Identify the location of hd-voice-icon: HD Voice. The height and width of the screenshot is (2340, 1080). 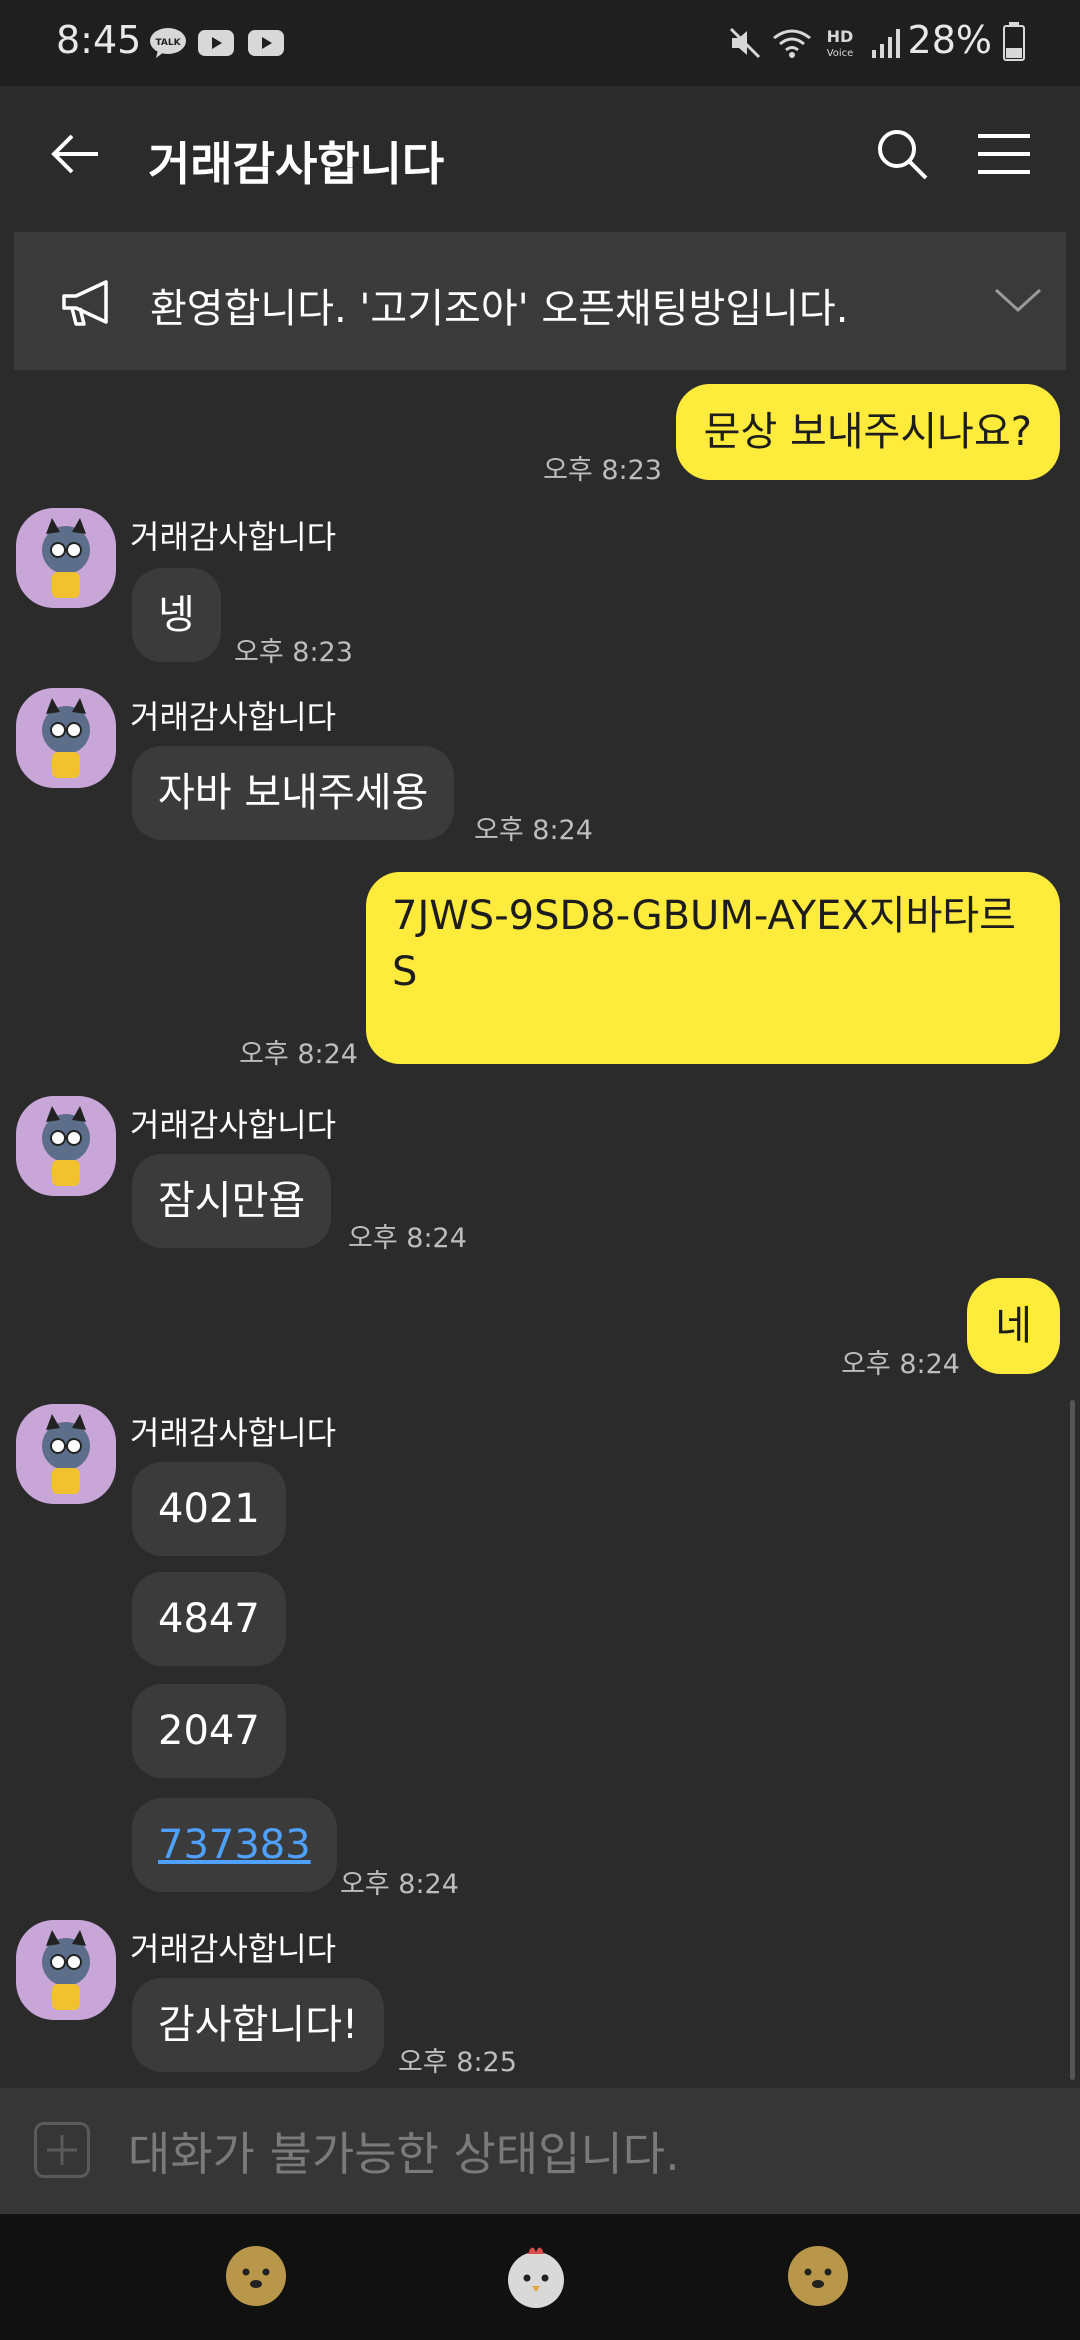
(840, 43).